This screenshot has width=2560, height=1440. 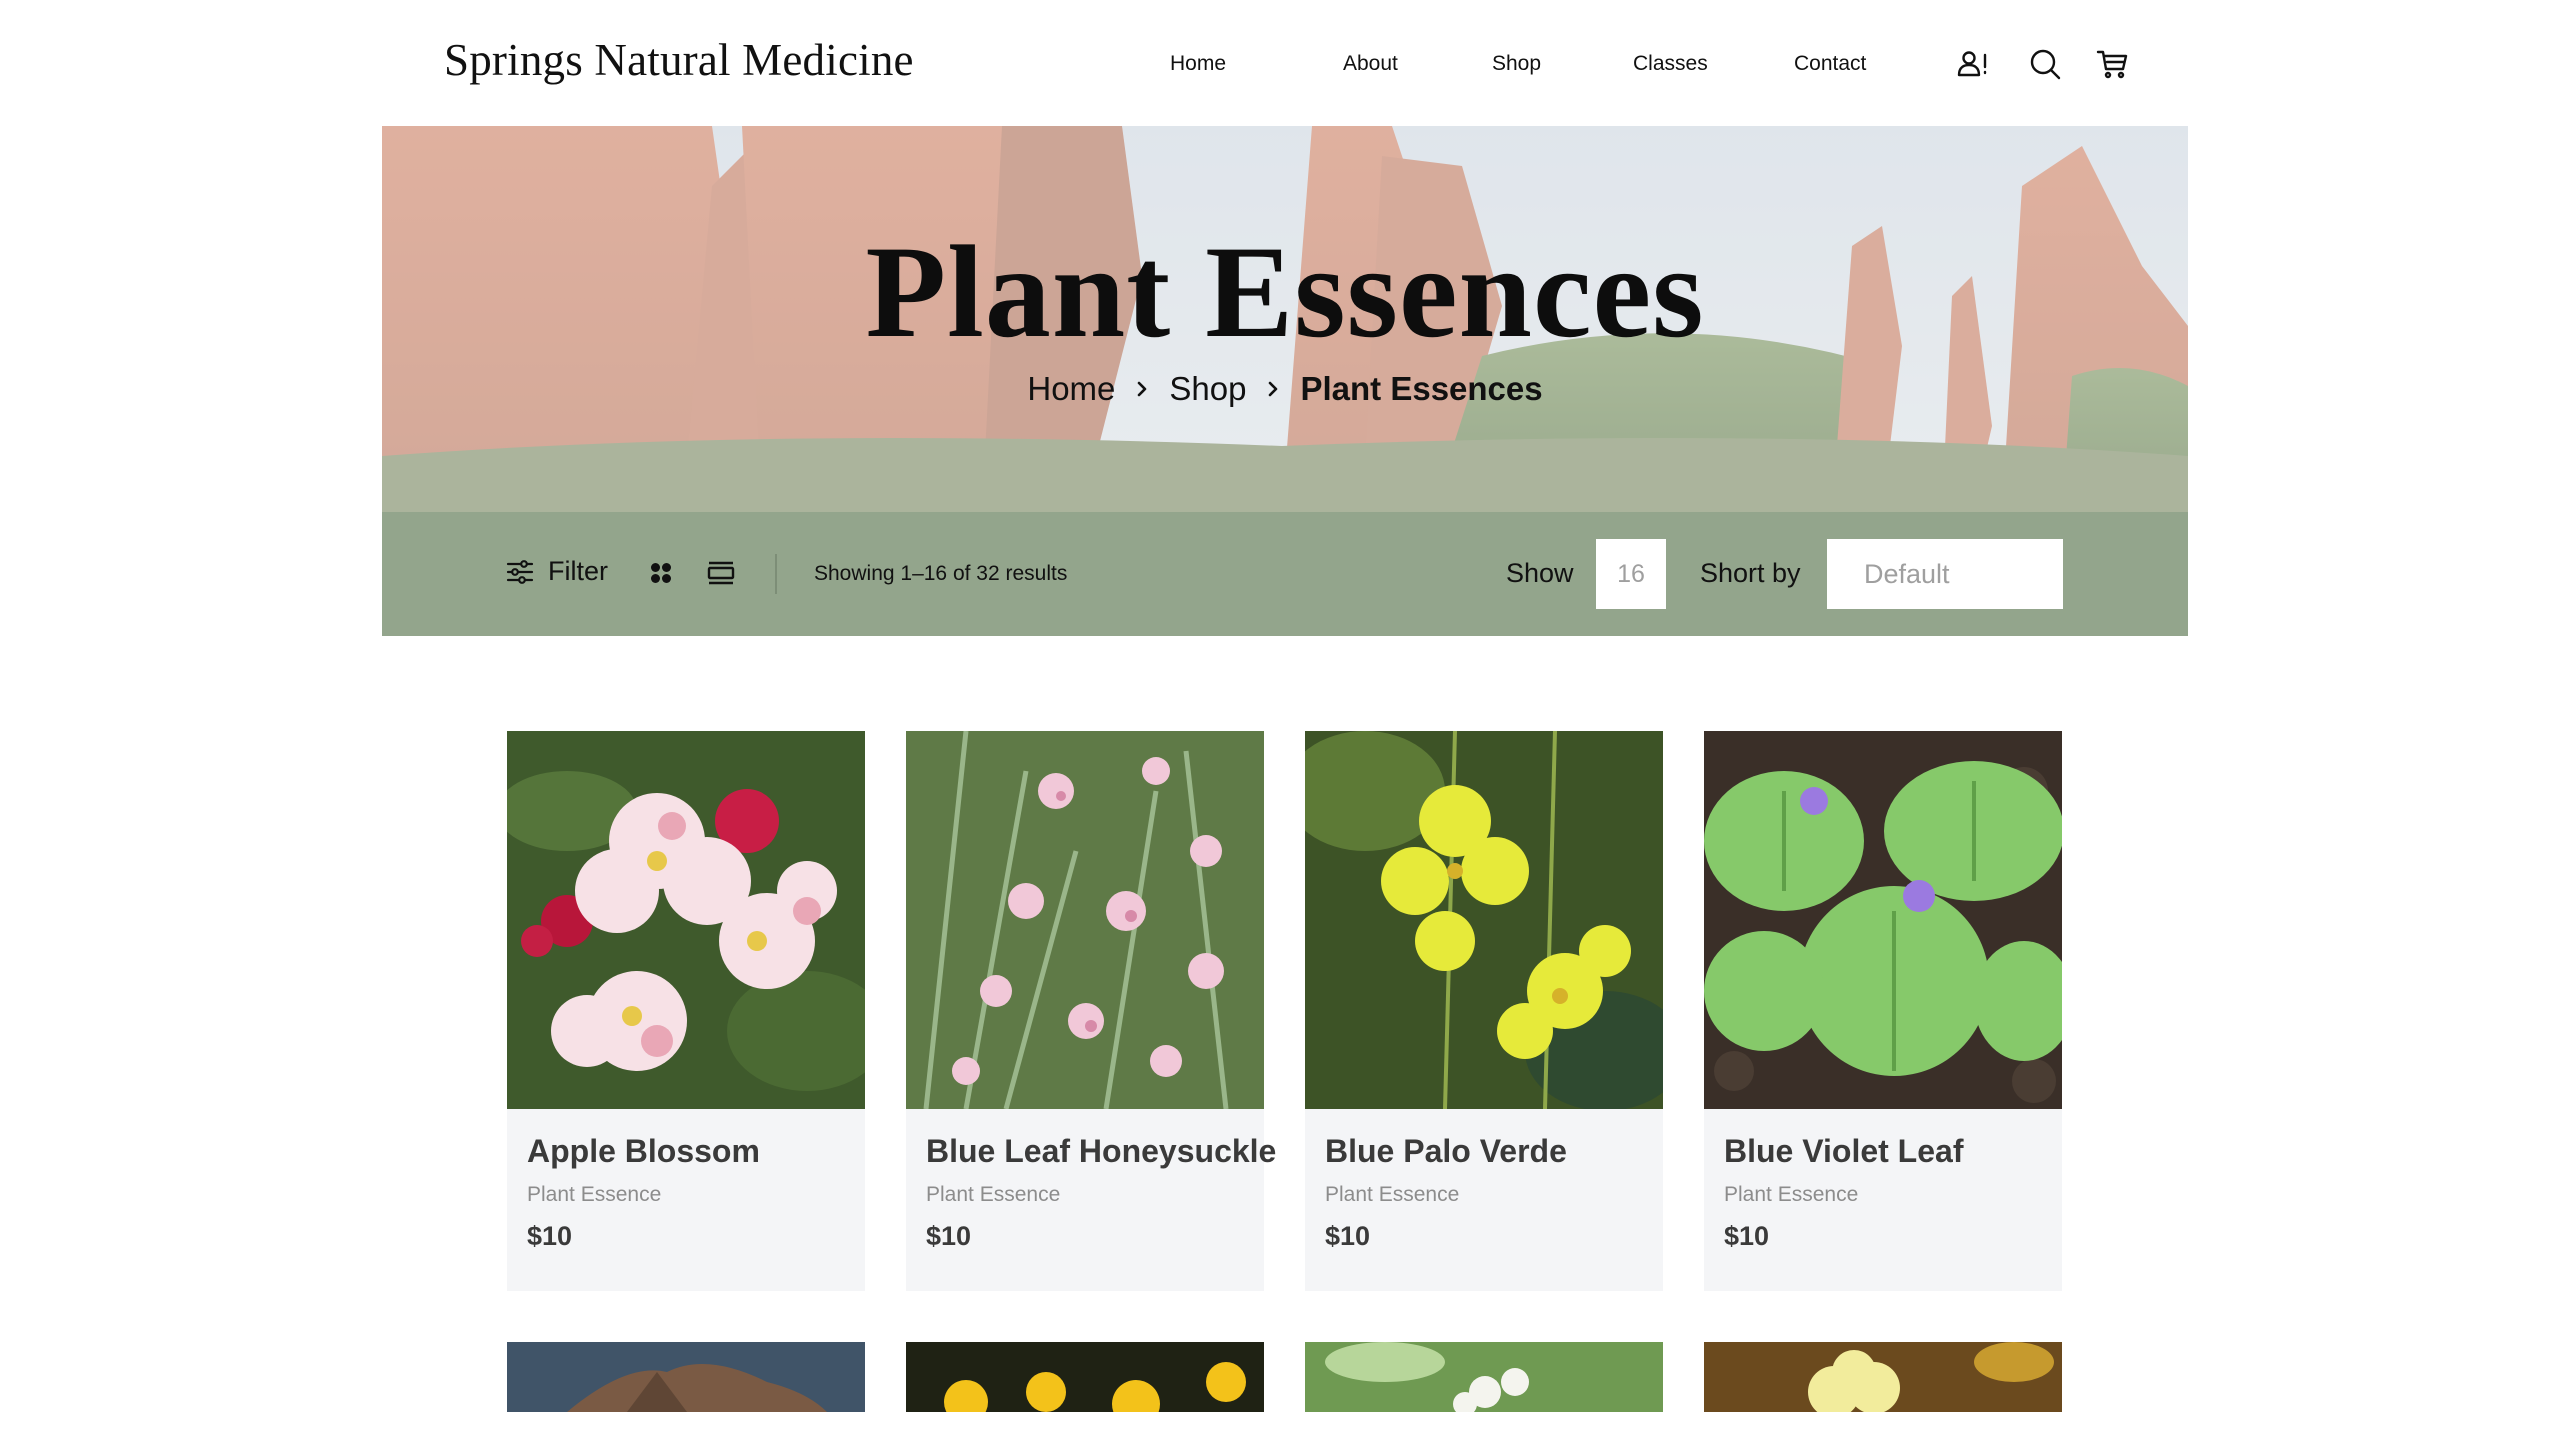 What do you see at coordinates (1843, 1151) in the screenshot?
I see `product-name: Blue Violet Leaf` at bounding box center [1843, 1151].